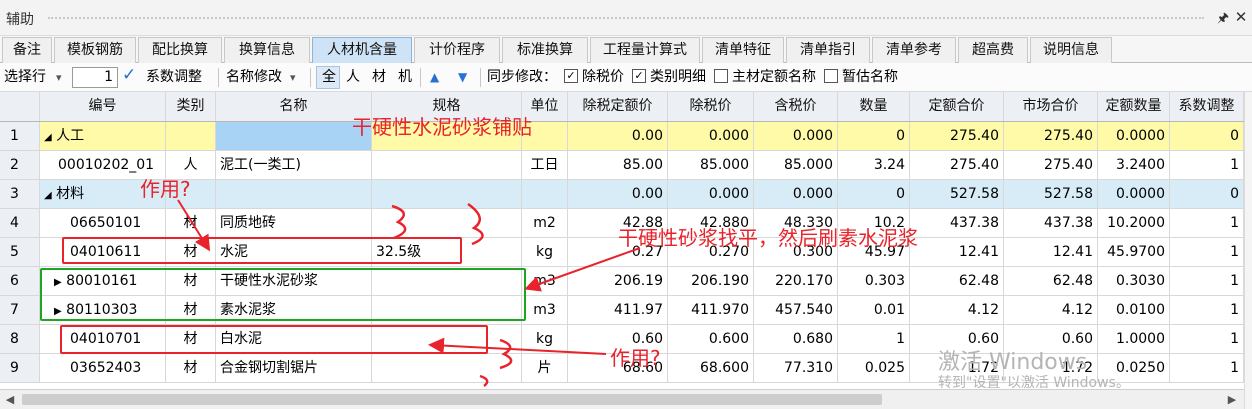 The image size is (1252, 409). Describe the element at coordinates (622, 399) in the screenshot. I see `horizontal-scrollbar: ◀ ▶` at that location.